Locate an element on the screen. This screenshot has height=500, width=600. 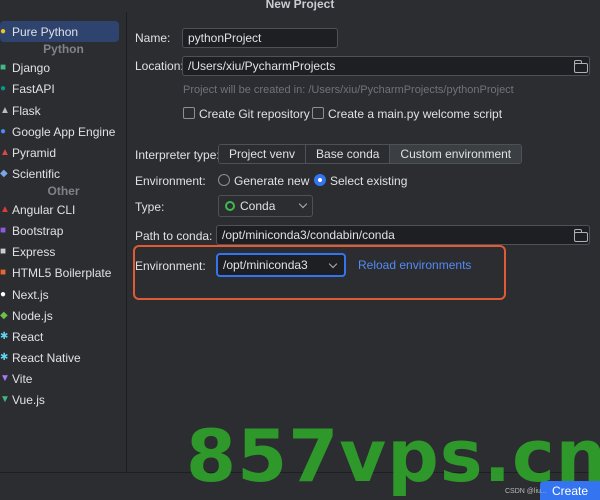
flask-icon: ▲ is located at coordinates (4, 110).